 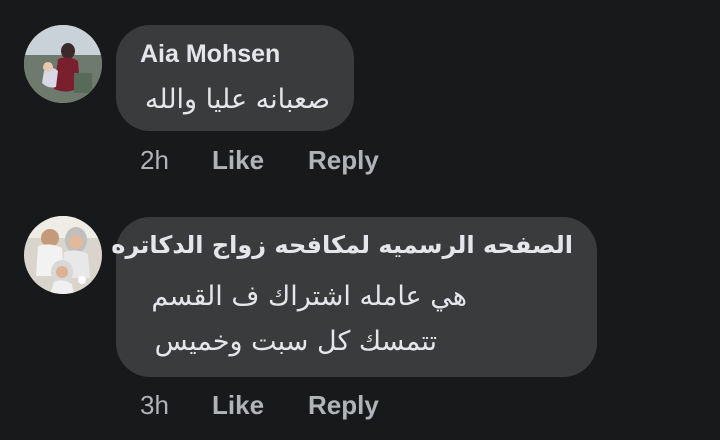 I want to click on comment-actions: 3h Like Reply, so click(x=259, y=405).